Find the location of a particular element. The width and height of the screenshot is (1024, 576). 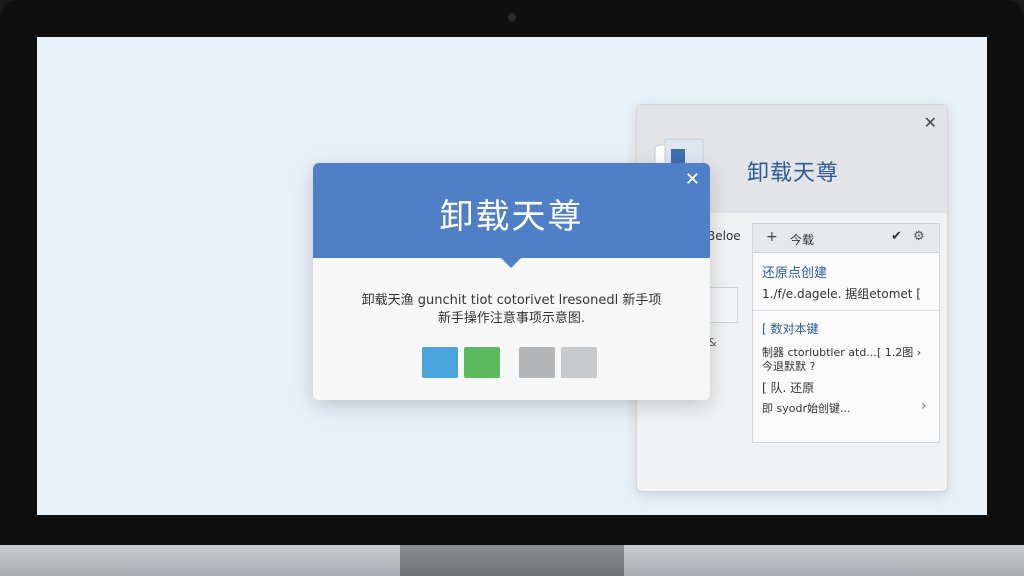

left-label: Beloe is located at coordinates (724, 236).